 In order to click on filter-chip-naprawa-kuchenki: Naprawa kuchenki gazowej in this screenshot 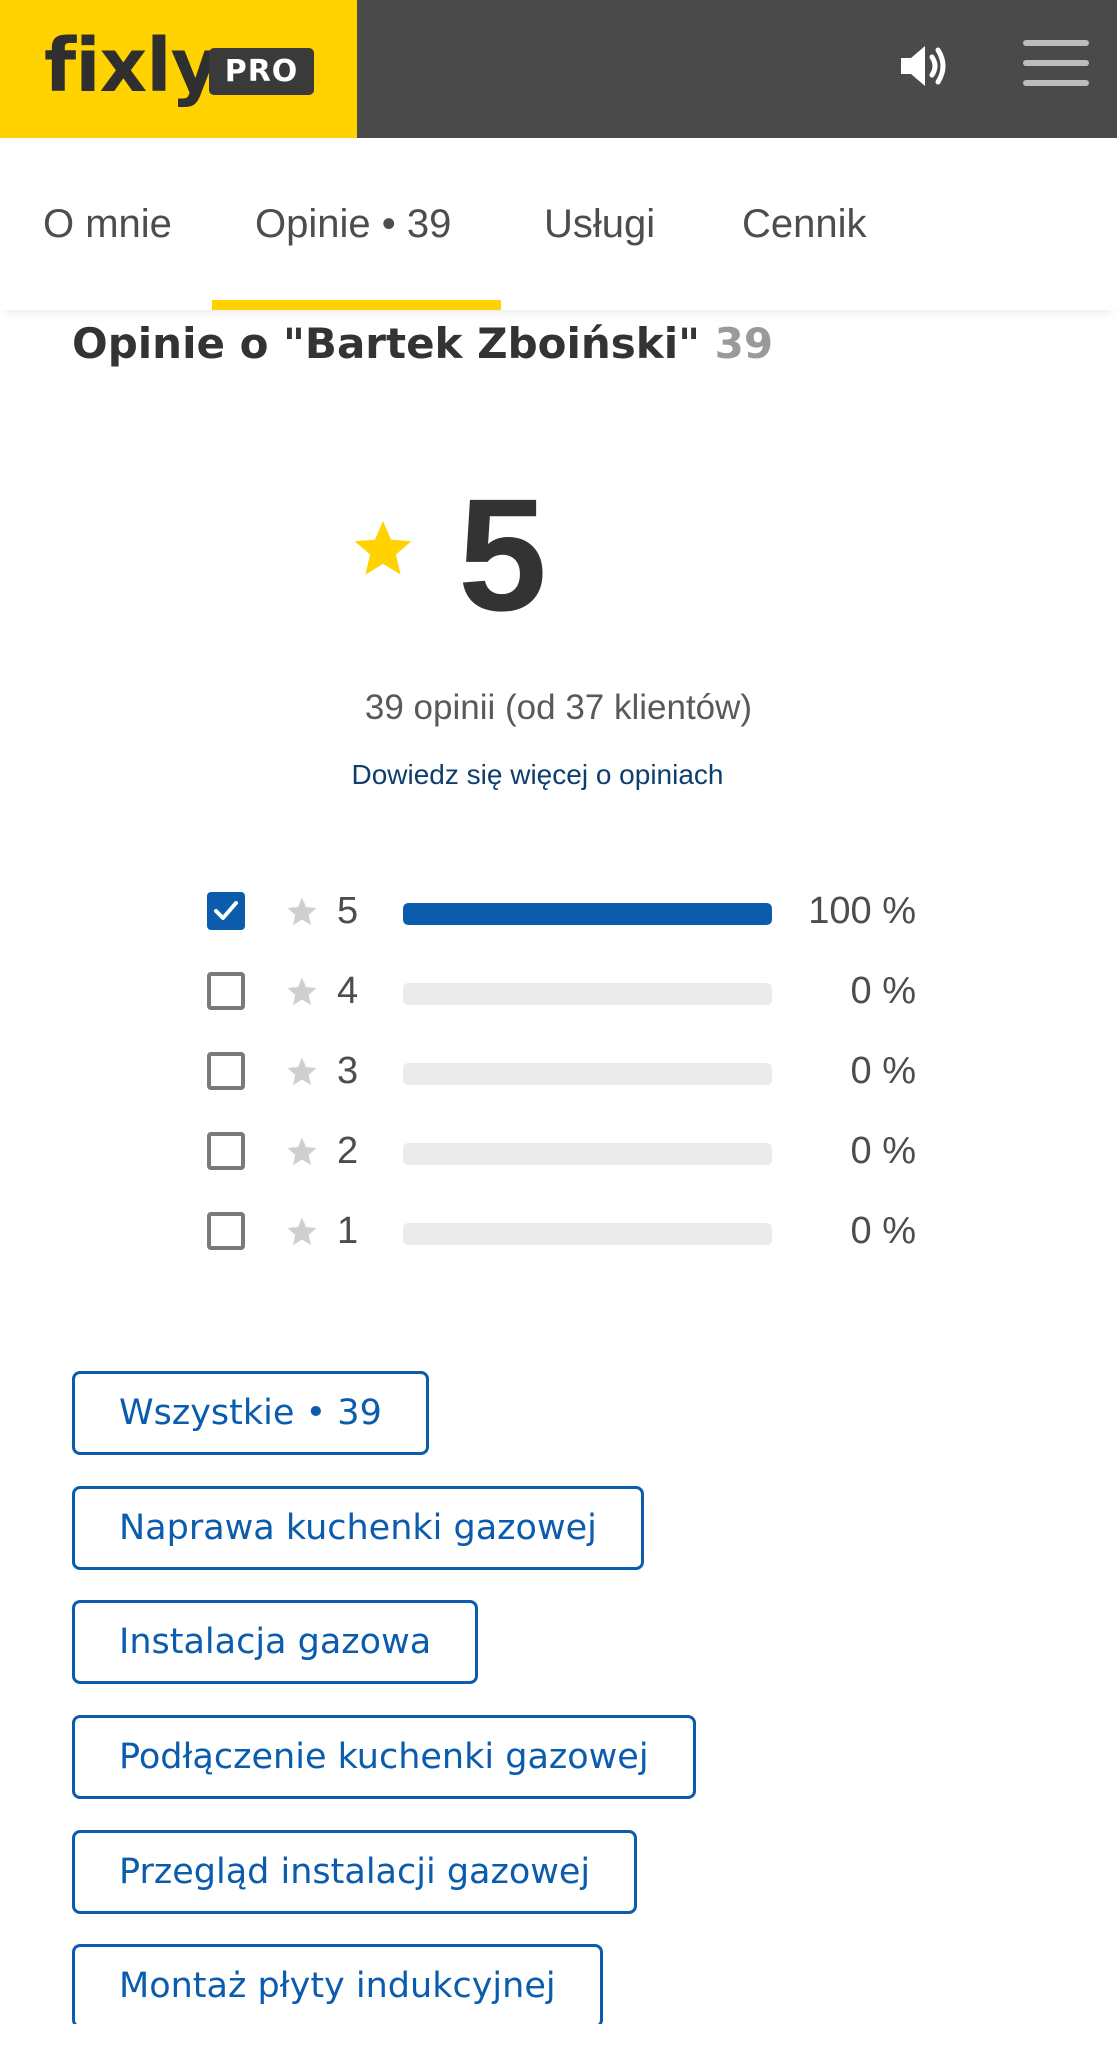, I will do `click(358, 1528)`.